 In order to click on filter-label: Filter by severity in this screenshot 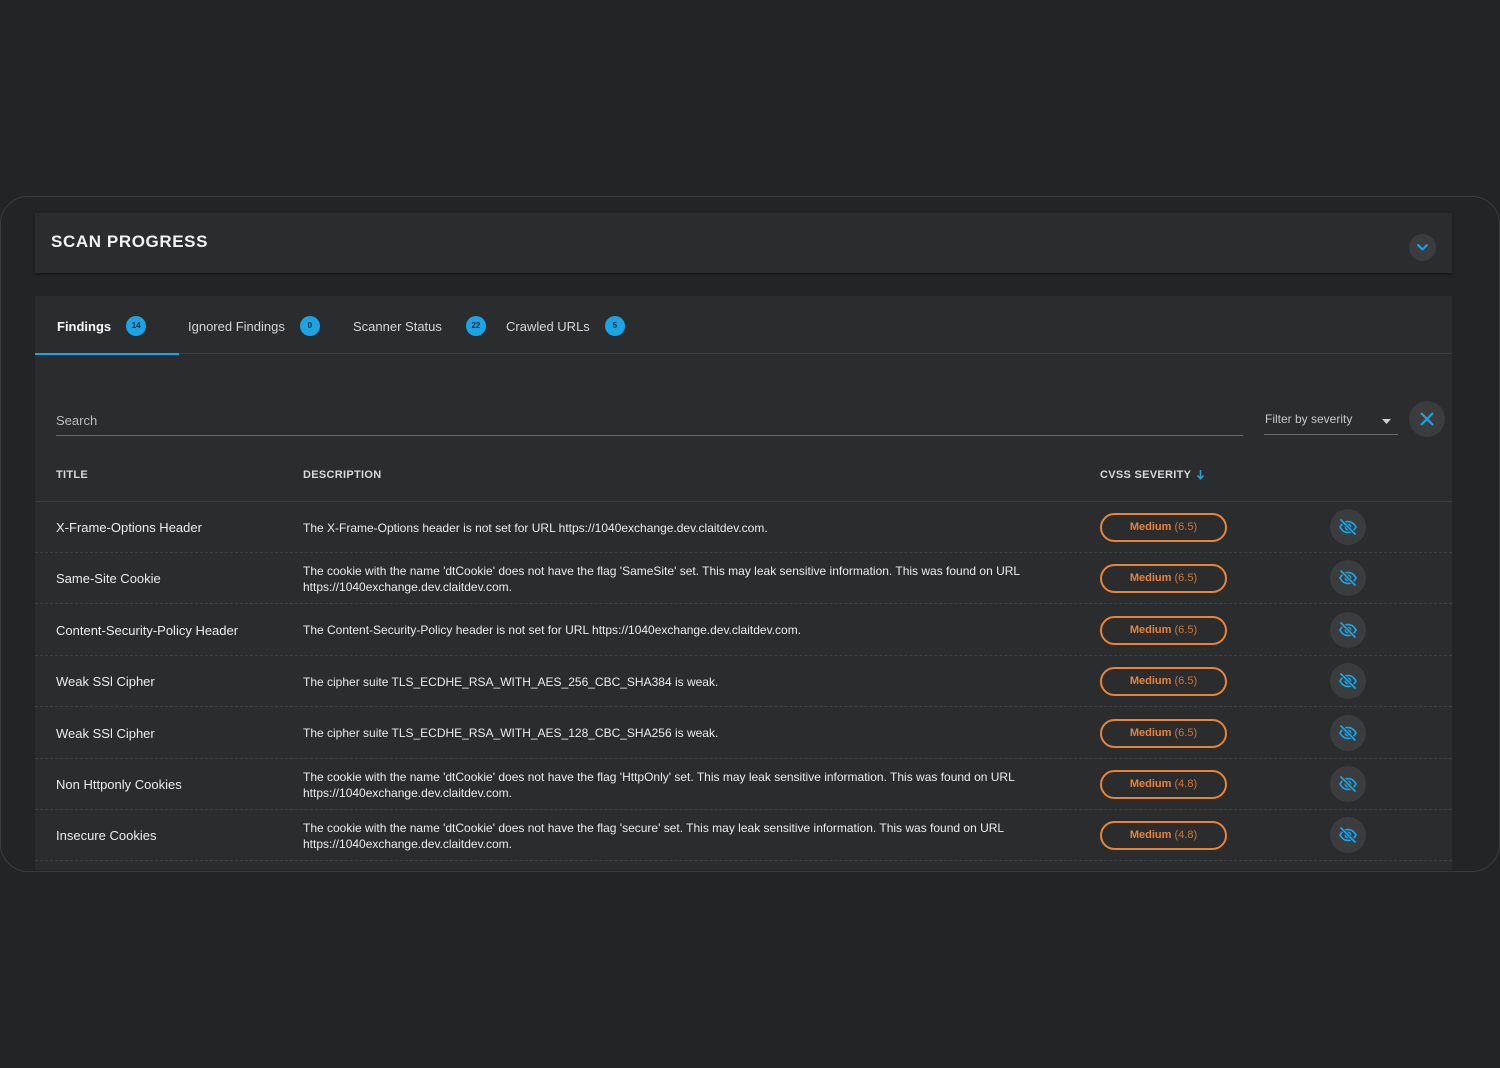, I will do `click(1309, 419)`.